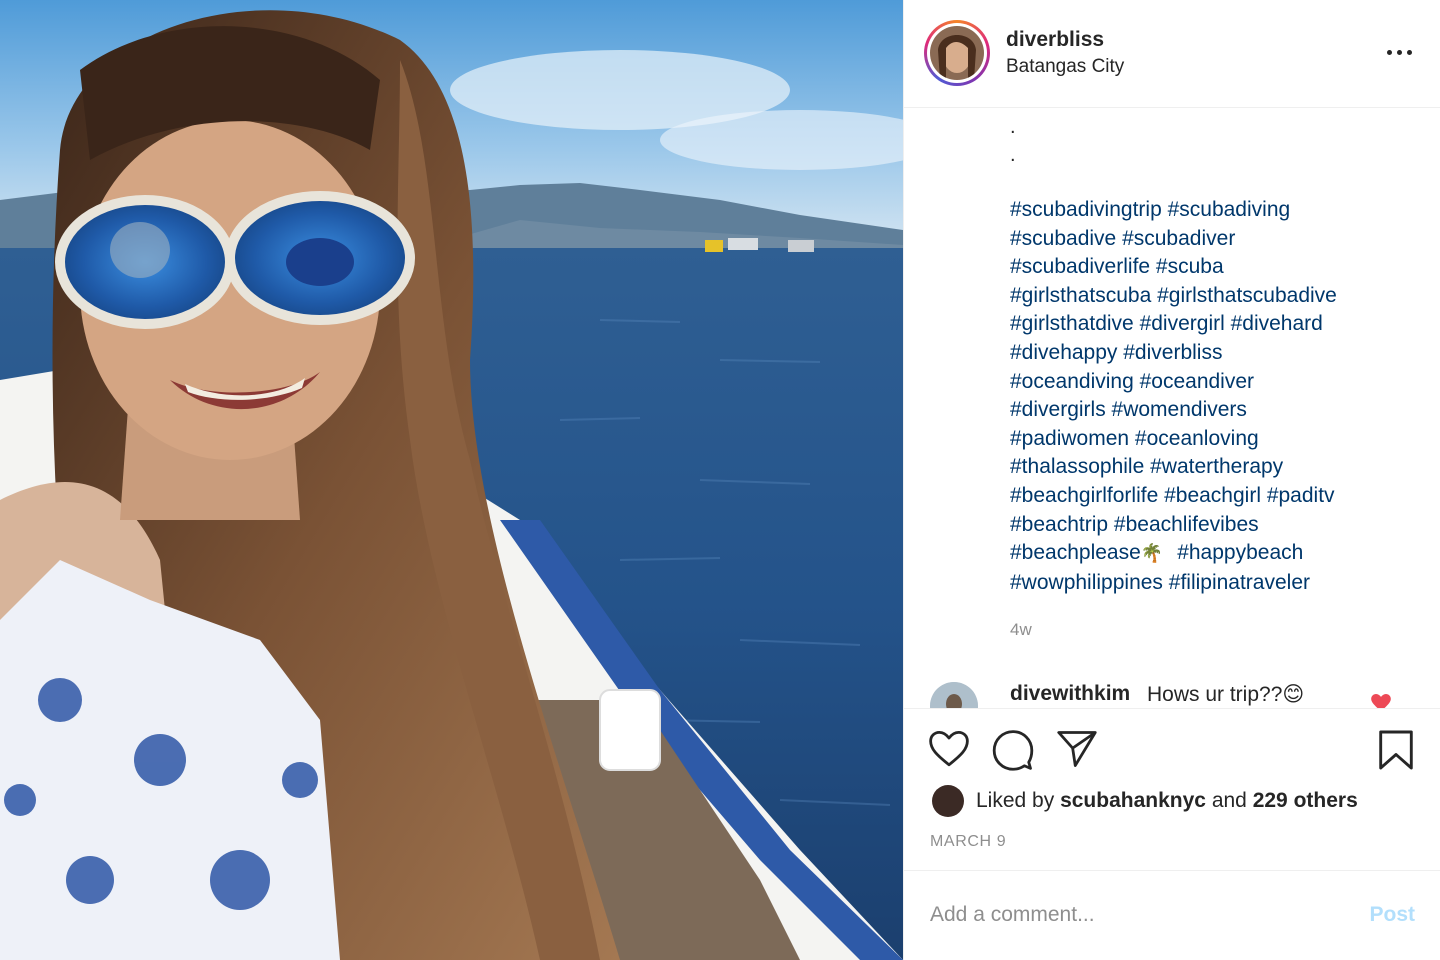 The width and height of the screenshot is (1440, 960). What do you see at coordinates (1220, 267) in the screenshot?
I see `hashtag-line: #scubadiverlife #scuba` at bounding box center [1220, 267].